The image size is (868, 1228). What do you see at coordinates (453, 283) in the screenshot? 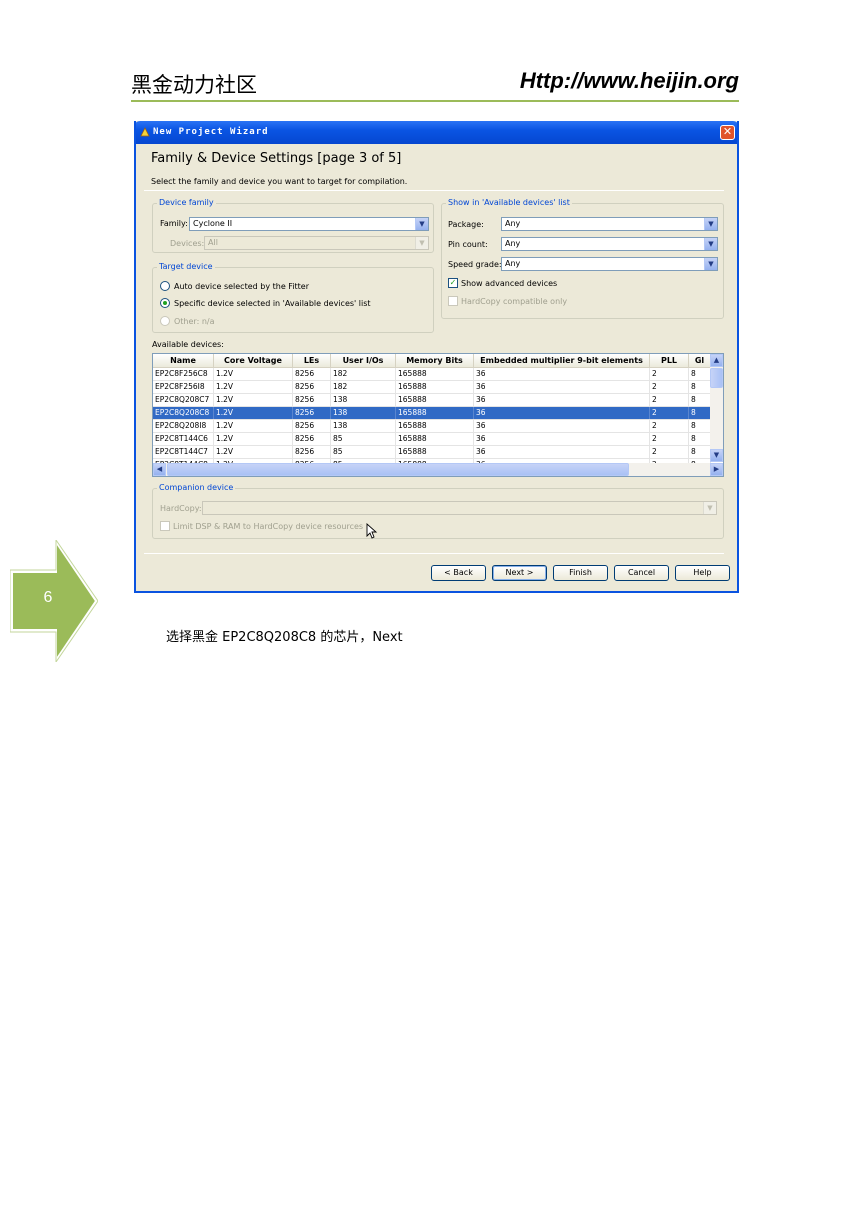
I see `show-advanced-checkbox: ✓` at bounding box center [453, 283].